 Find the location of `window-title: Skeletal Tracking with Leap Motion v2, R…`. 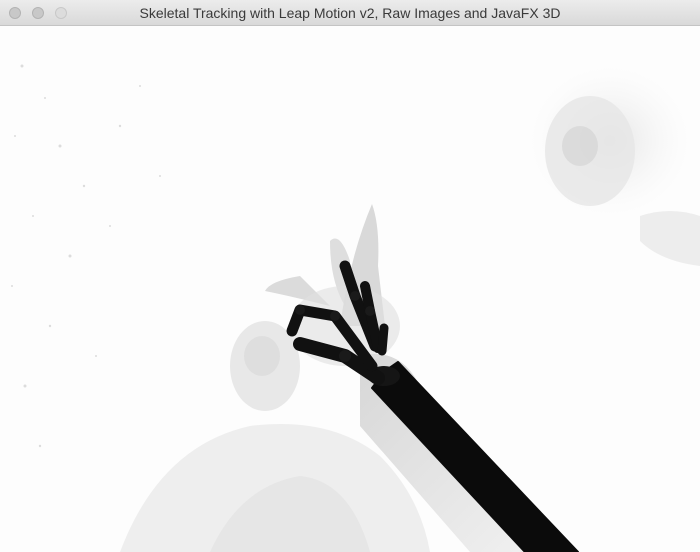

window-title: Skeletal Tracking with Leap Motion v2, R… is located at coordinates (350, 13).